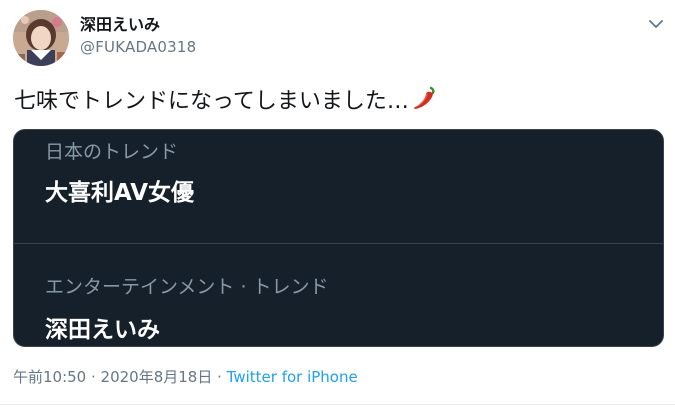 This screenshot has width=675, height=407. What do you see at coordinates (292, 377) in the screenshot?
I see `source-link: Twitter for iPhone` at bounding box center [292, 377].